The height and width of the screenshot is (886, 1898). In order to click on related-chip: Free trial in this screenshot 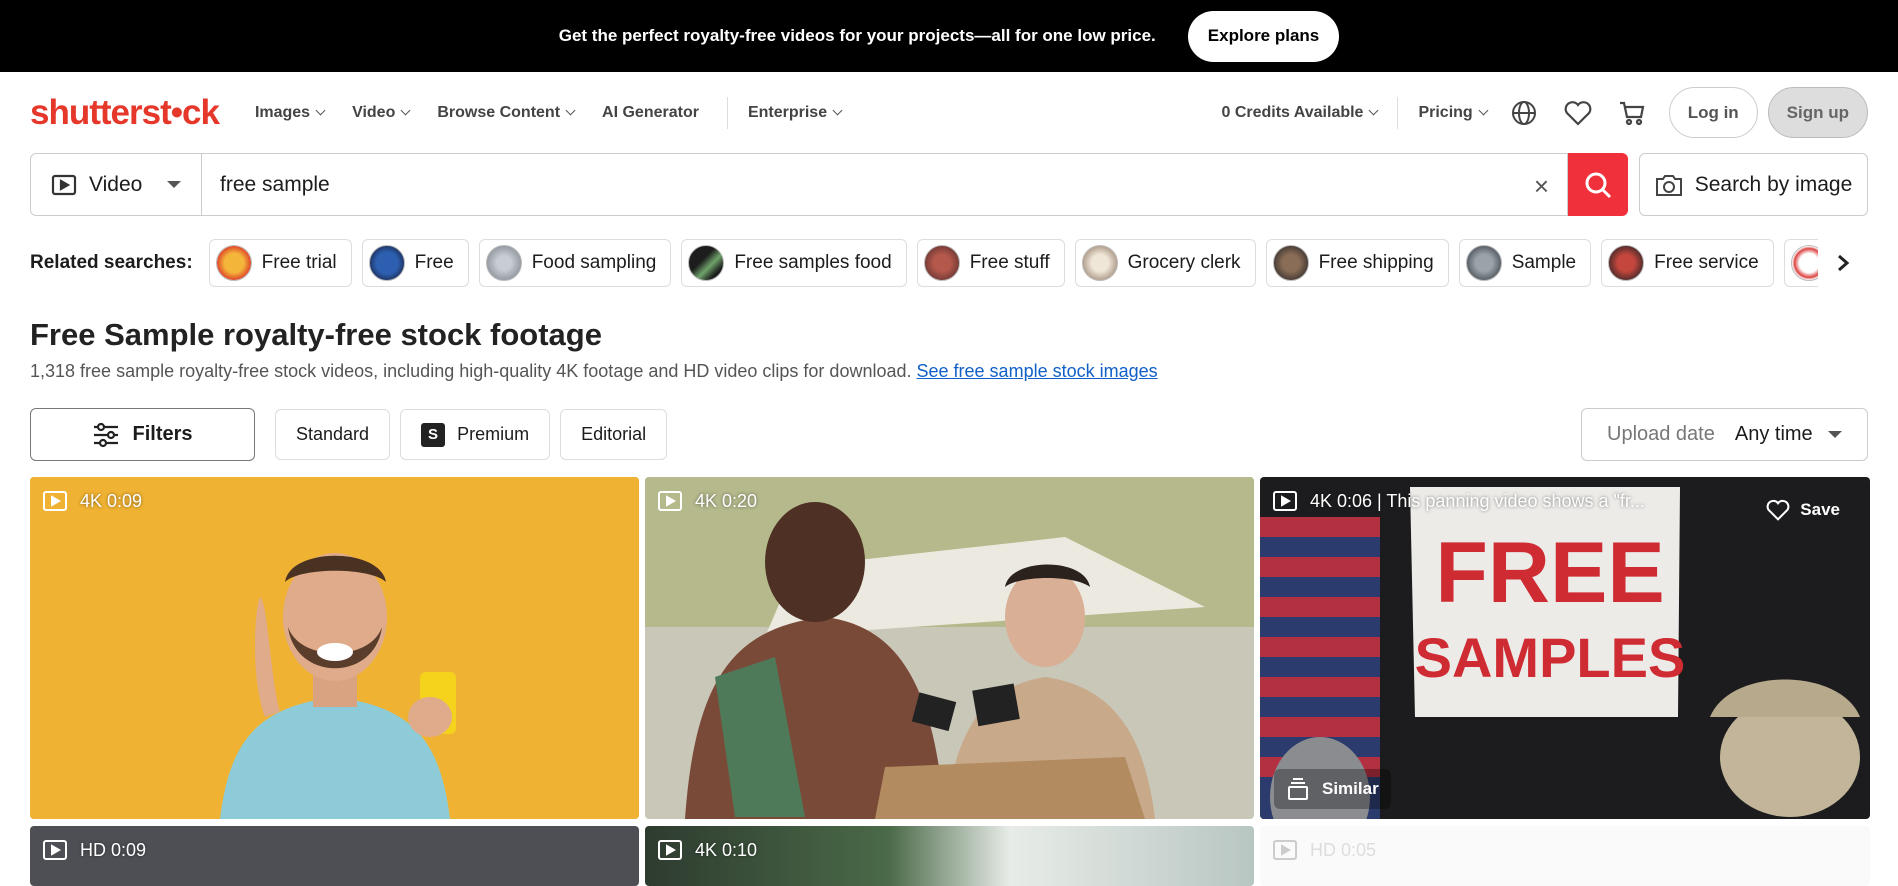, I will do `click(280, 263)`.